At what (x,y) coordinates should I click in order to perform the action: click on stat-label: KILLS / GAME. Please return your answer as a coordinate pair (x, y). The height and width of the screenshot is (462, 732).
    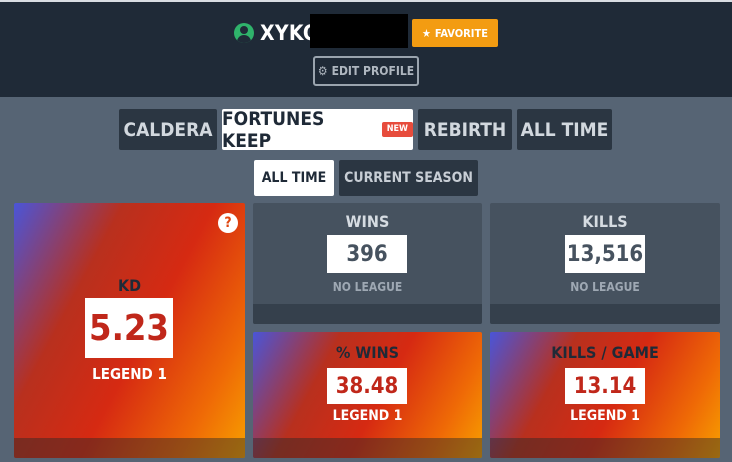
    Looking at the image, I should click on (605, 352).